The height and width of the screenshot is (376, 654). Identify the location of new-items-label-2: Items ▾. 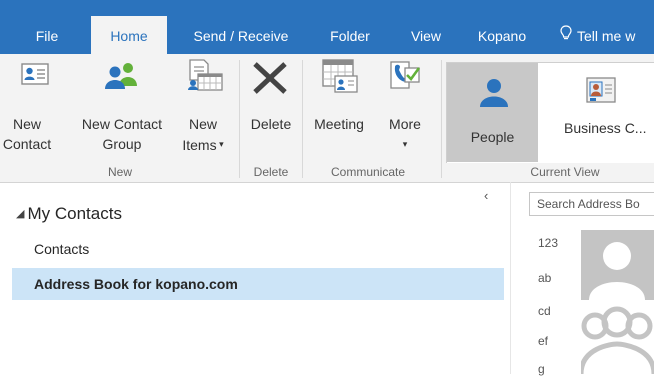
(203, 144).